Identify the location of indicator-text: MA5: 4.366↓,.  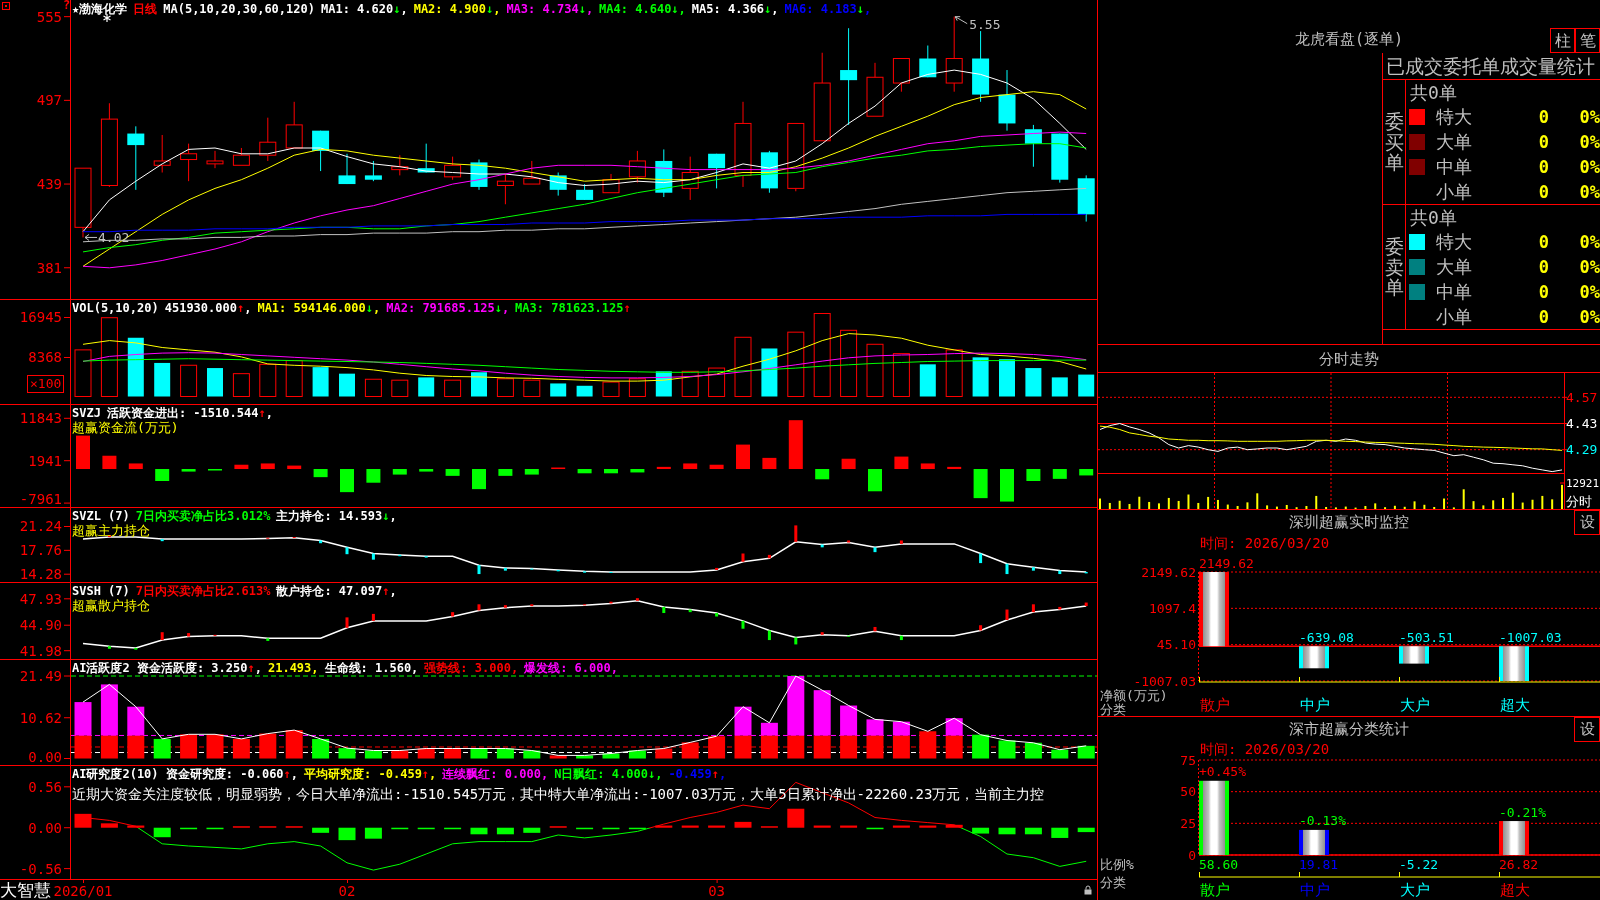
(735, 9).